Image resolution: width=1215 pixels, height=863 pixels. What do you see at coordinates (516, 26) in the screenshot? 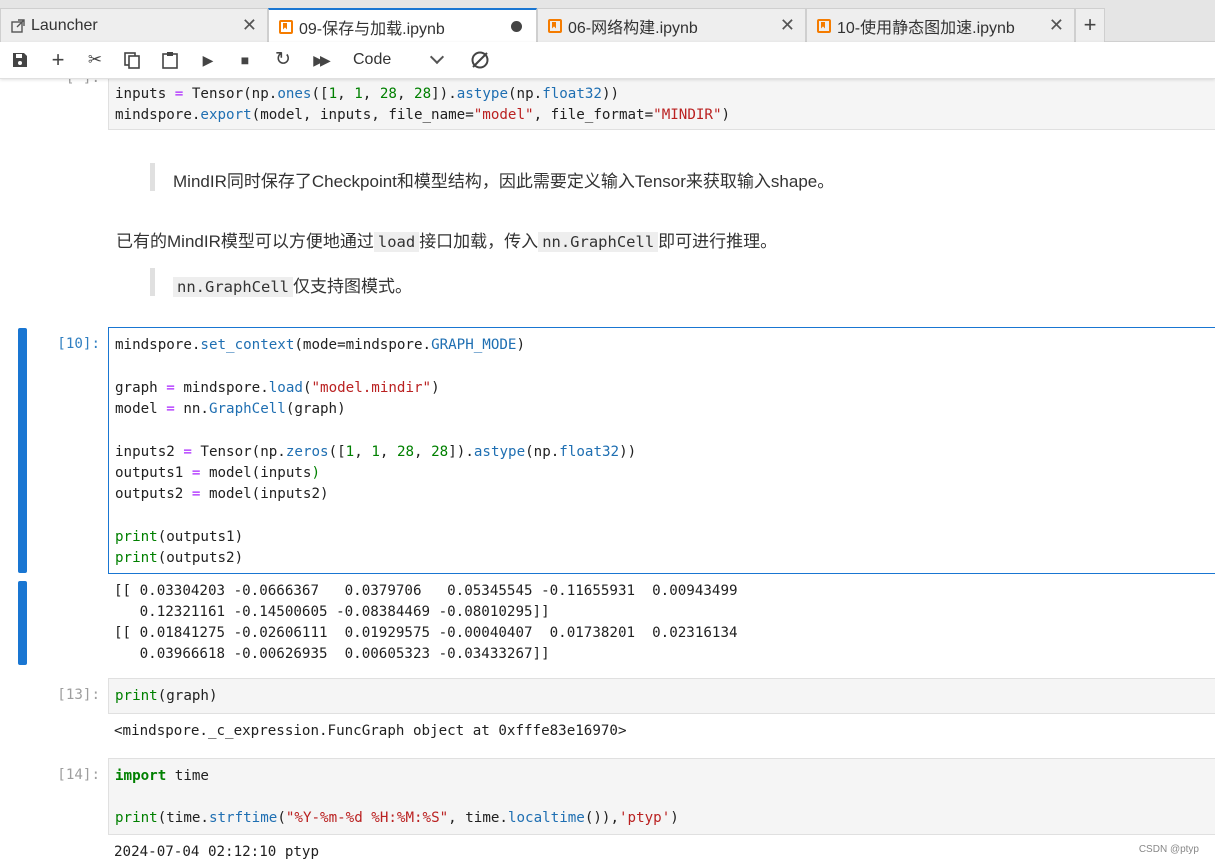
I see `unsaved-dot-icon` at bounding box center [516, 26].